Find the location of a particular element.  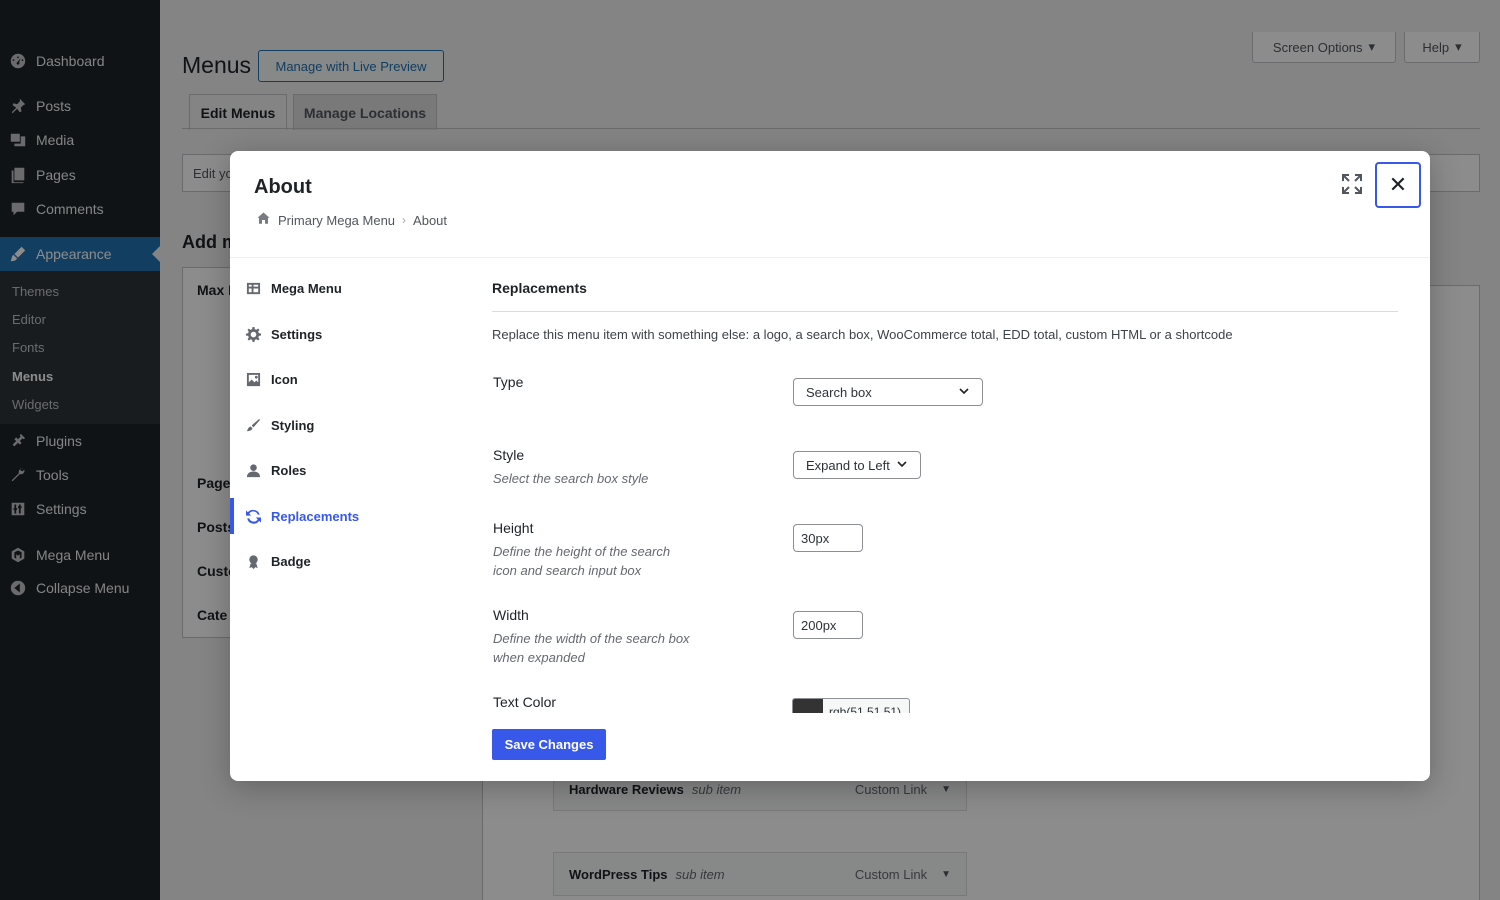

tab-badge: Badge is located at coordinates (350, 561).